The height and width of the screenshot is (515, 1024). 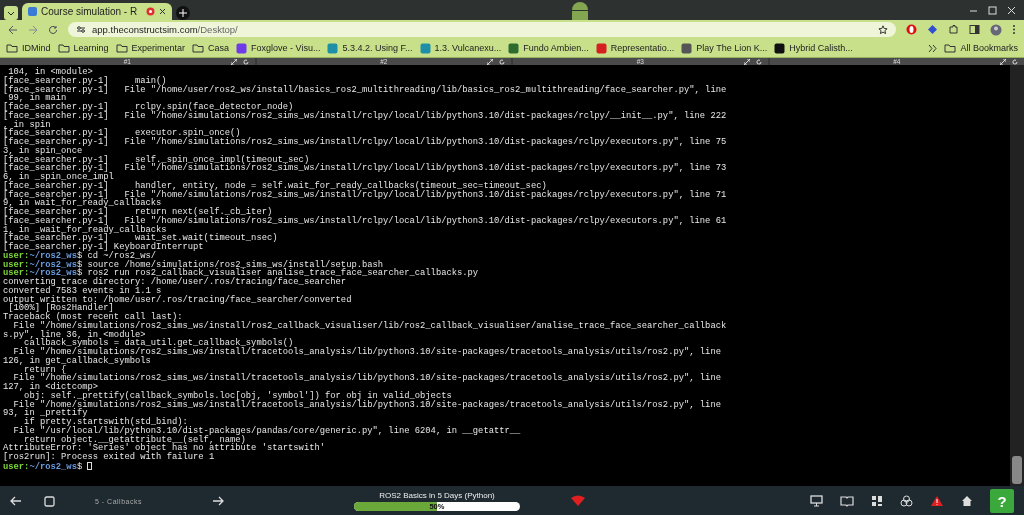 I want to click on sidebar-icon, so click(x=974, y=29).